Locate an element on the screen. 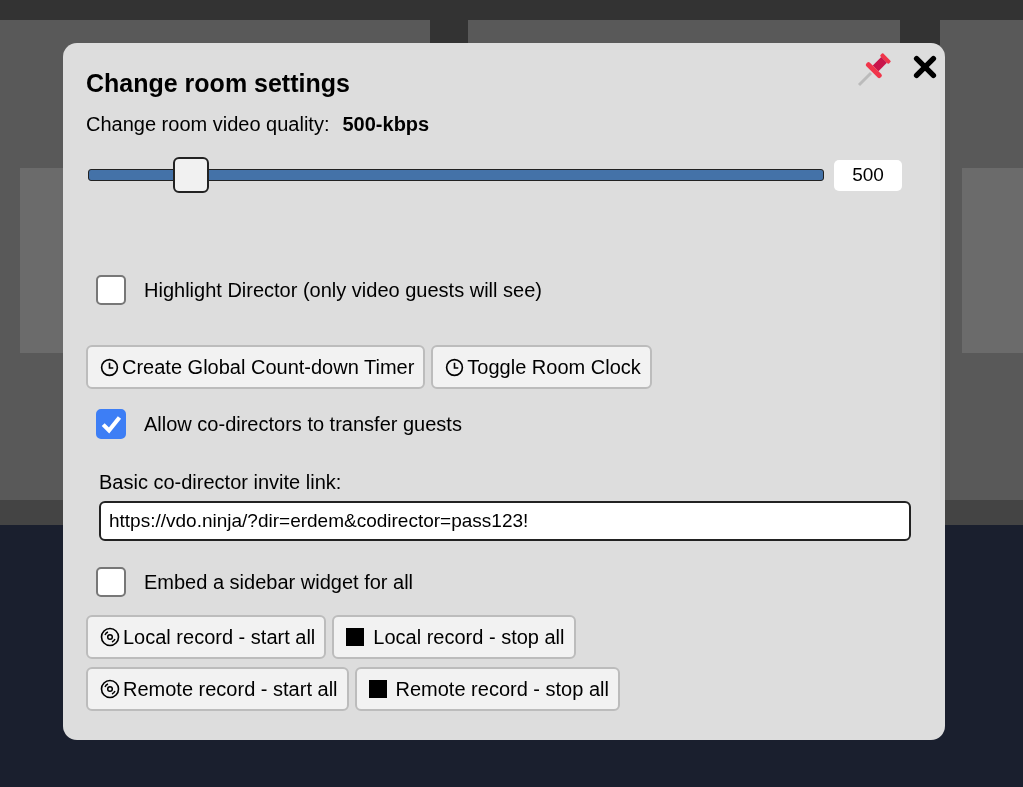 This screenshot has width=1023, height=787. close-icon is located at coordinates (925, 67).